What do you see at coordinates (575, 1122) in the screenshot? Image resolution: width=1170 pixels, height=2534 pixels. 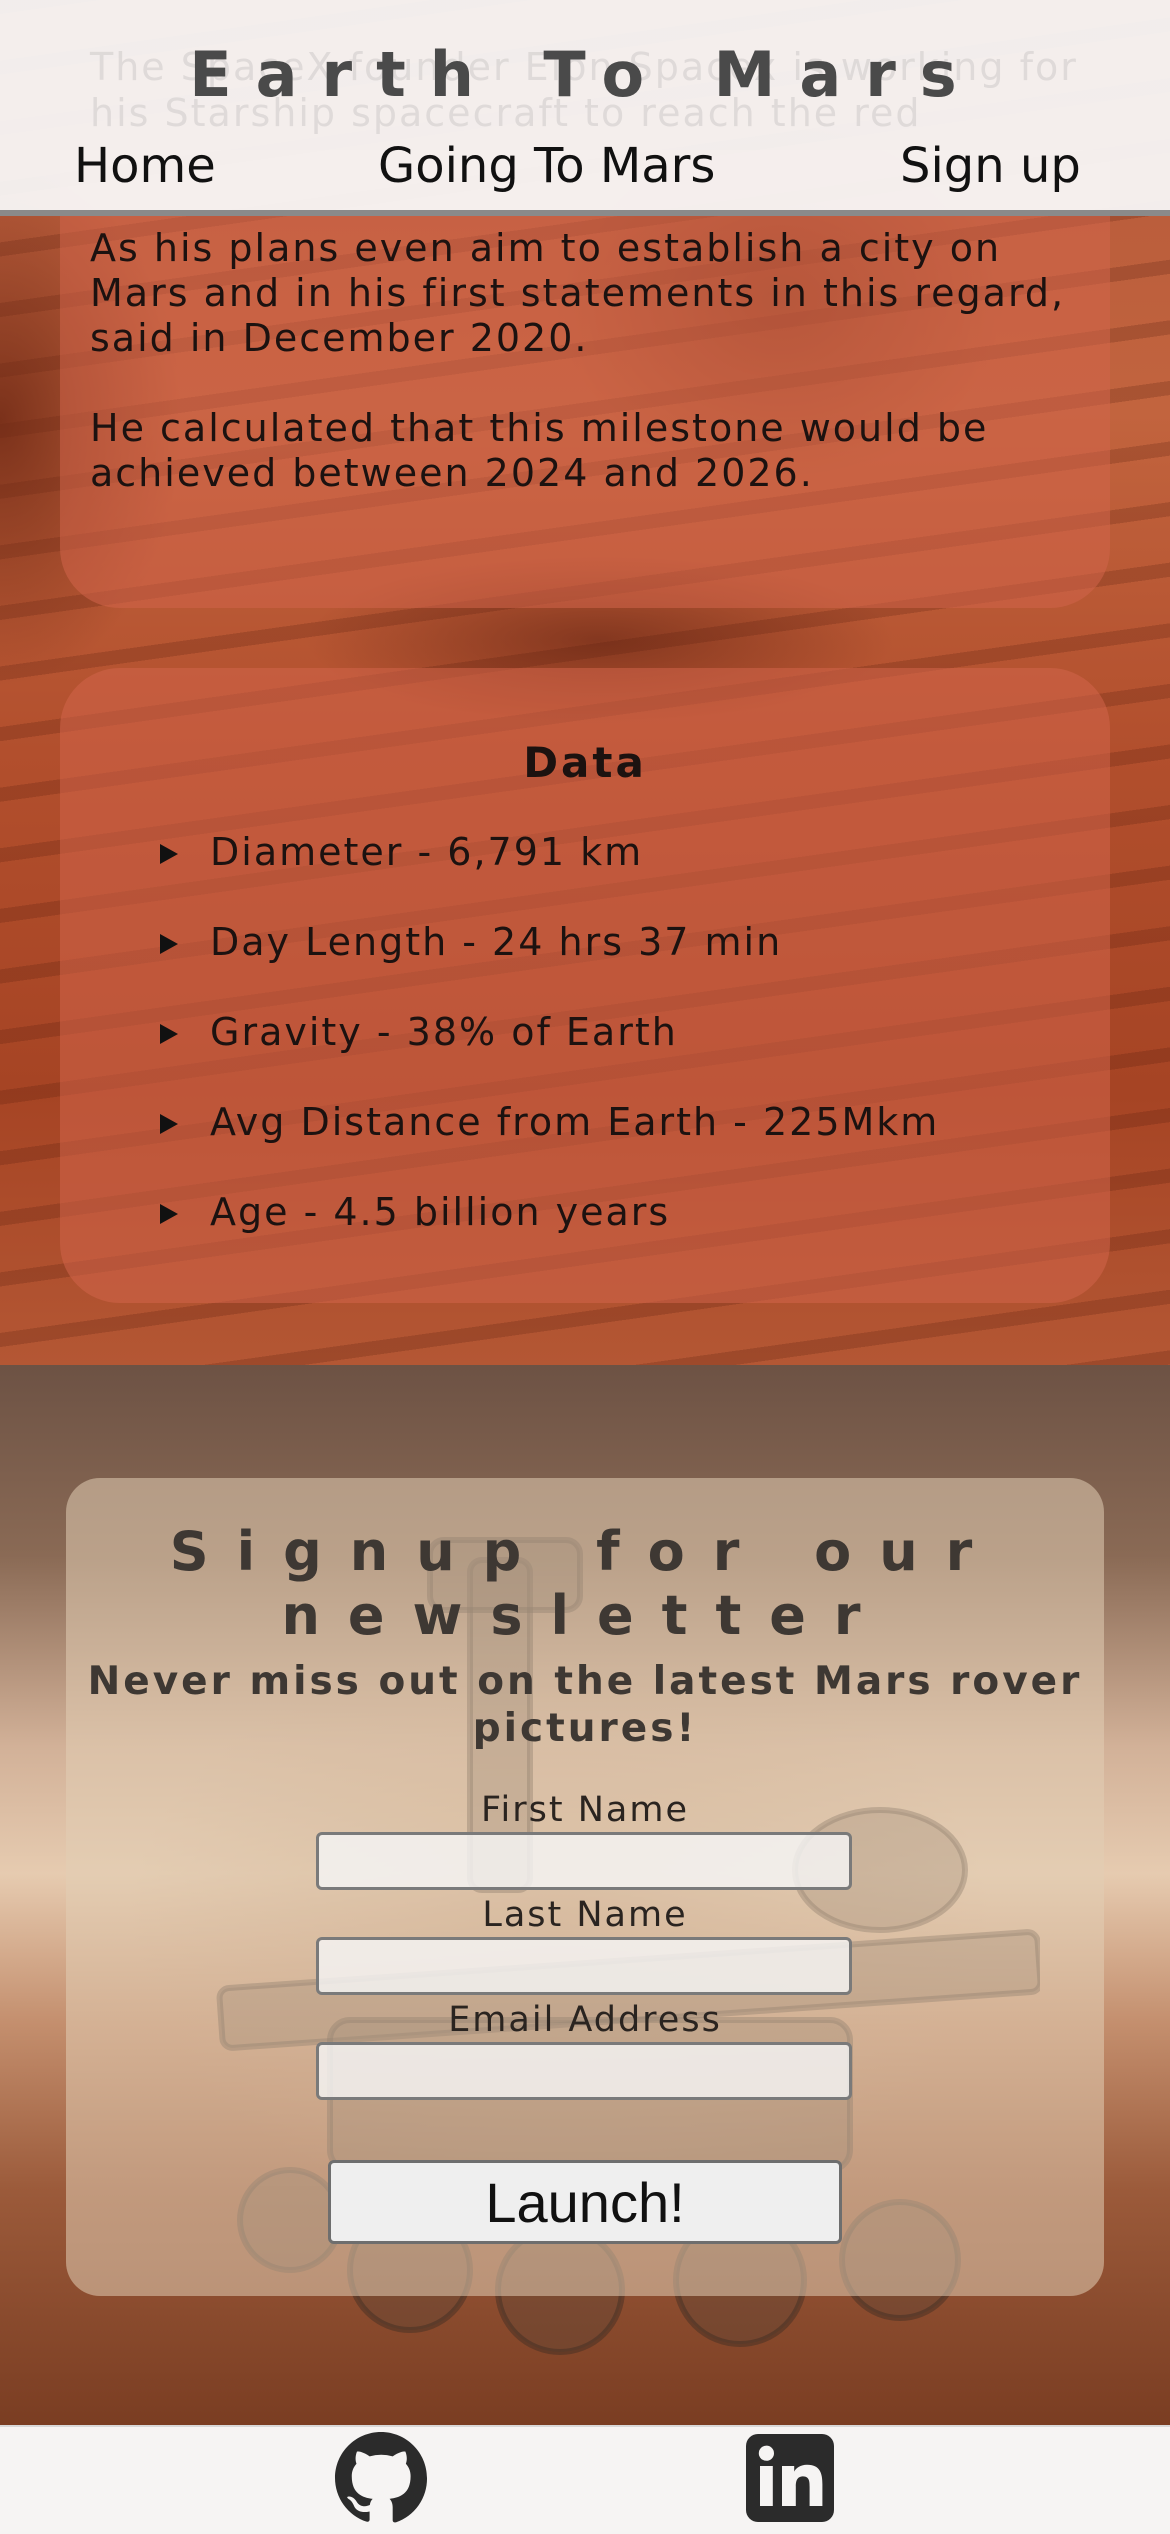 I see `data-item-text: Avg Distance from Earth - 225Mkm` at bounding box center [575, 1122].